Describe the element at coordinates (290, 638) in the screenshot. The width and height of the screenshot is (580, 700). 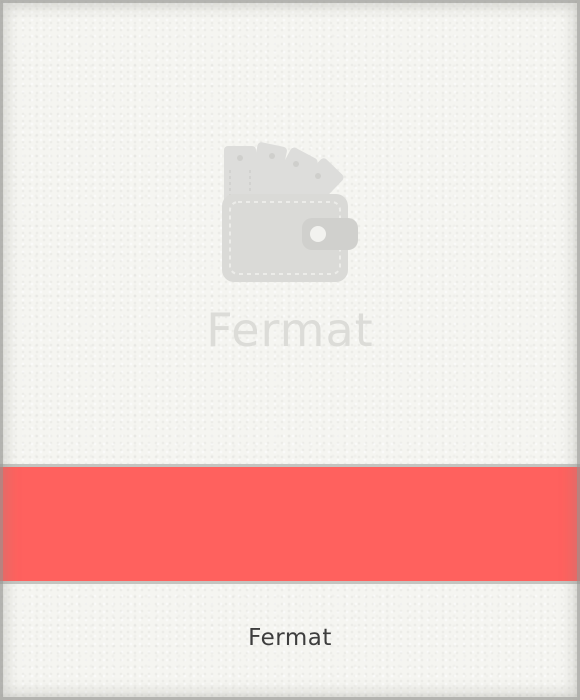
I see `app-name-label: Fermat` at that location.